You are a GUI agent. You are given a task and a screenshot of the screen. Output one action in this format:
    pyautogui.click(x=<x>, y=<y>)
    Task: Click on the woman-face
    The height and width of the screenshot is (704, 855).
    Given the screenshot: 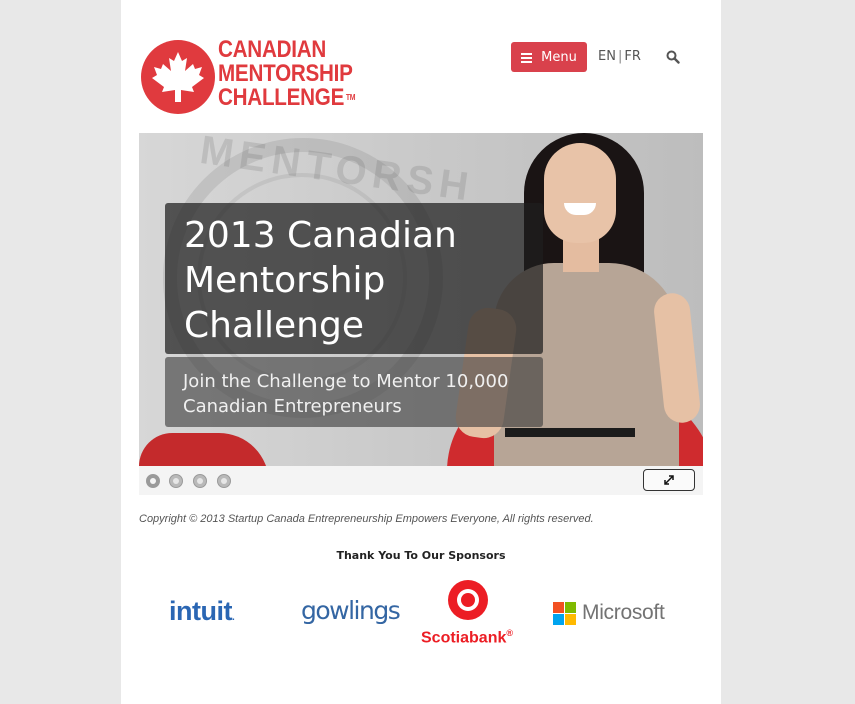 What is the action you would take?
    pyautogui.click(x=580, y=193)
    